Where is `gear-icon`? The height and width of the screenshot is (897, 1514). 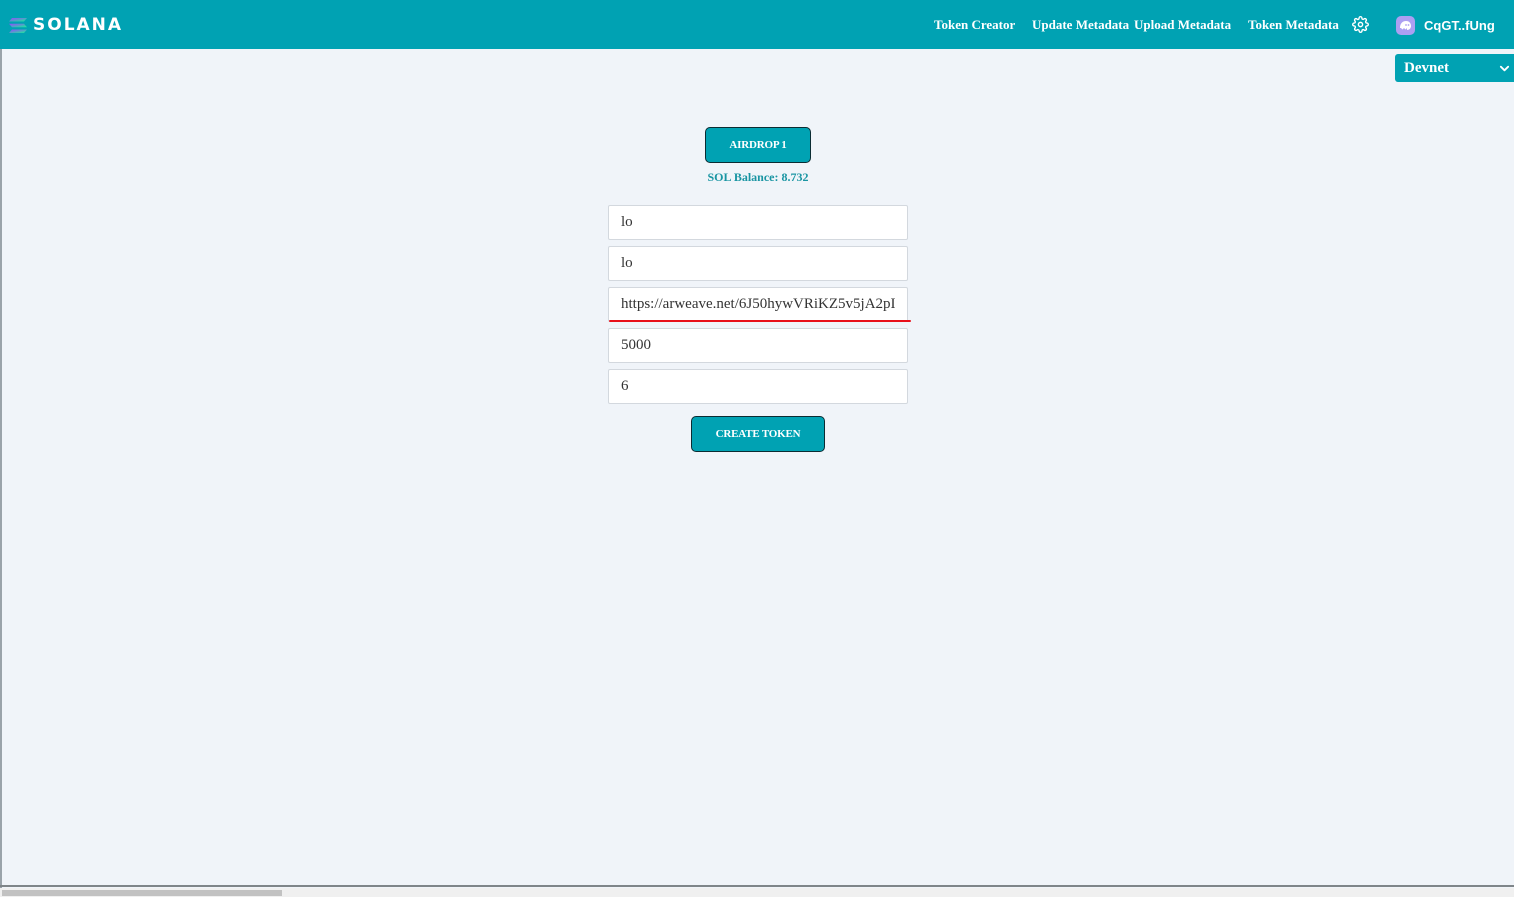 gear-icon is located at coordinates (1360, 24).